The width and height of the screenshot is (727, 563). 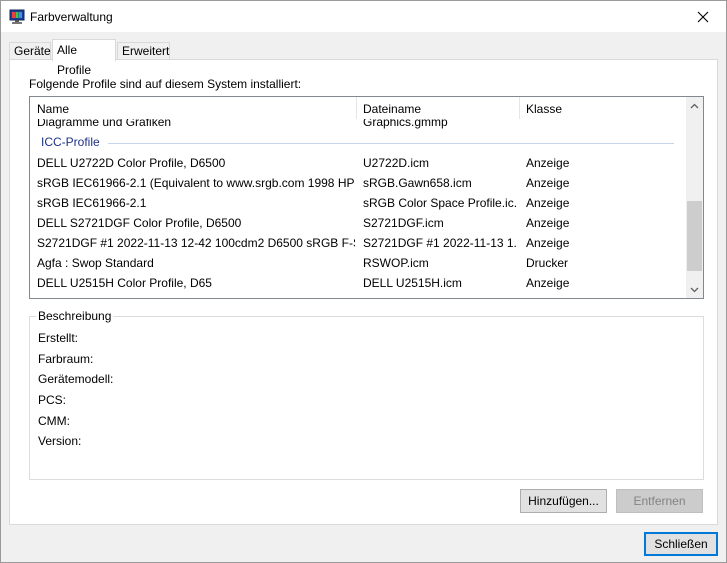 I want to click on tab-all-profiles-label: Alle Profile, so click(x=74, y=60).